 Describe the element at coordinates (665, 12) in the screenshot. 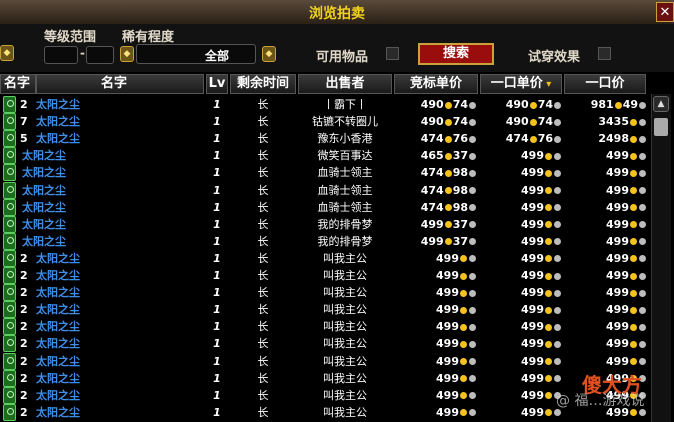

I see `close-button: ✕` at that location.